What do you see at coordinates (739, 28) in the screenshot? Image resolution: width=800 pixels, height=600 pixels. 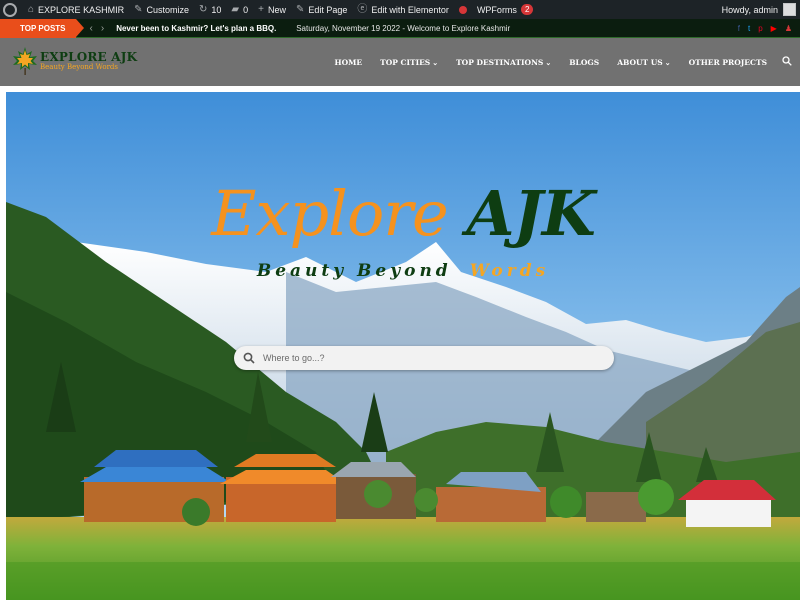 I see `facebook-icon: f` at bounding box center [739, 28].